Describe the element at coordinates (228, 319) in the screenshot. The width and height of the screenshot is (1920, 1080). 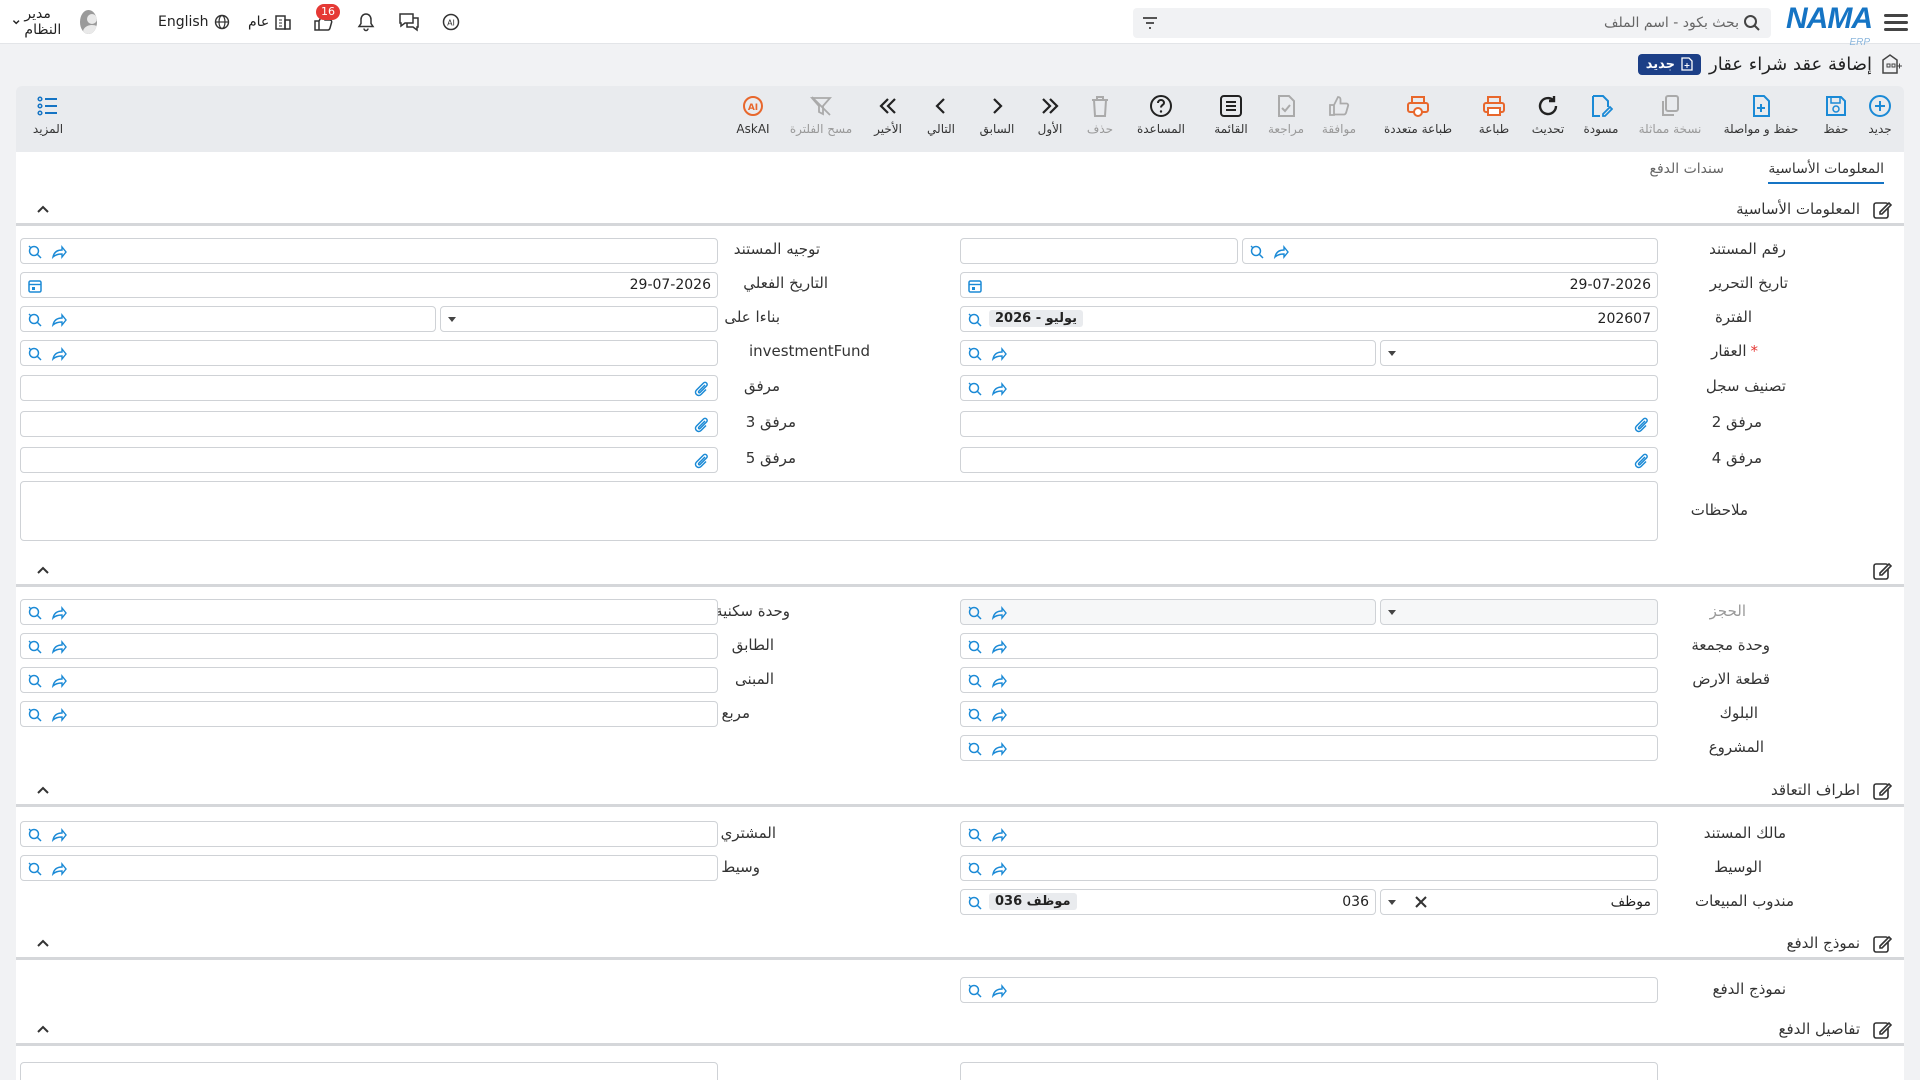
I see `based-on-field` at that location.